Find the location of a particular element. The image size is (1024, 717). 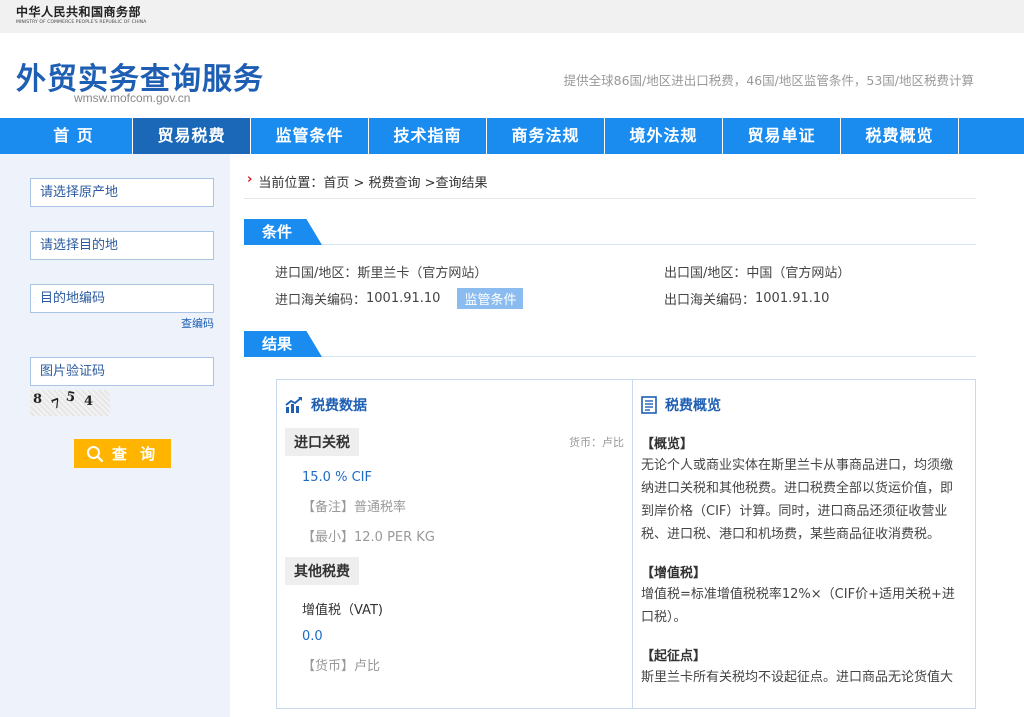

overview-header: 税费概览 is located at coordinates (802, 405).